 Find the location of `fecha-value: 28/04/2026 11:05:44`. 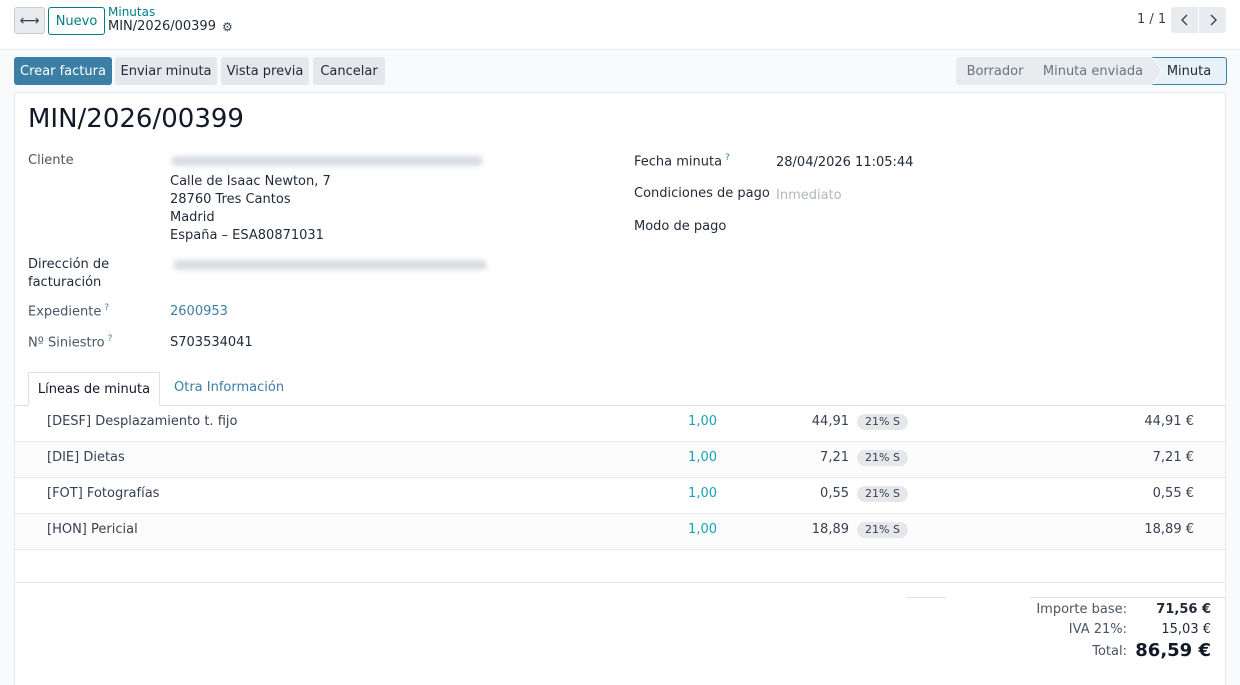

fecha-value: 28/04/2026 11:05:44 is located at coordinates (845, 162).